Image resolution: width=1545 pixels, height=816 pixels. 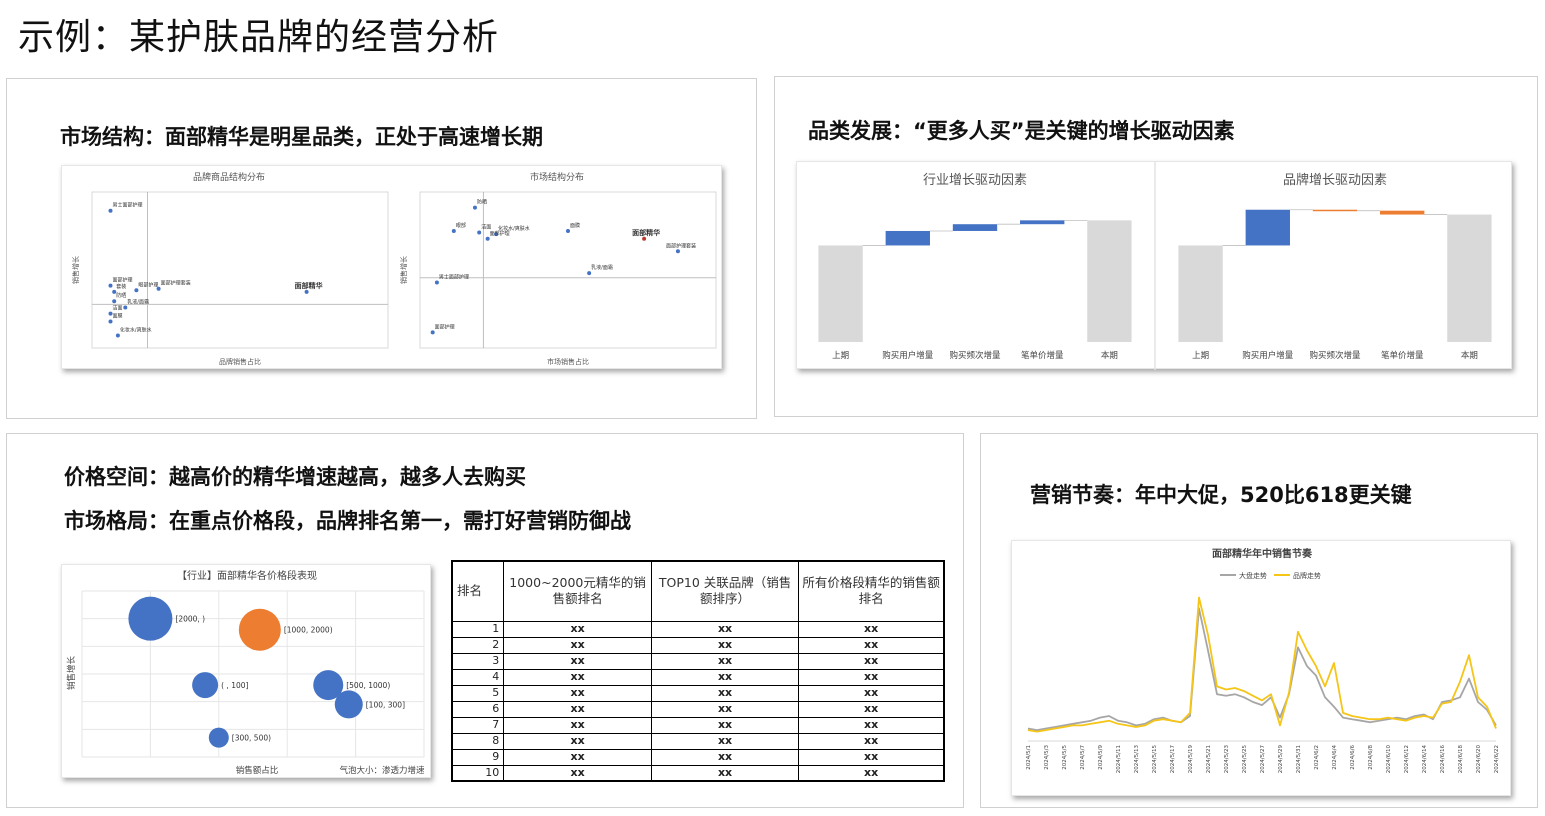 What do you see at coordinates (725, 590) in the screenshot?
I see `table-header-cell: TOP10 关联品牌（销售额排序）` at bounding box center [725, 590].